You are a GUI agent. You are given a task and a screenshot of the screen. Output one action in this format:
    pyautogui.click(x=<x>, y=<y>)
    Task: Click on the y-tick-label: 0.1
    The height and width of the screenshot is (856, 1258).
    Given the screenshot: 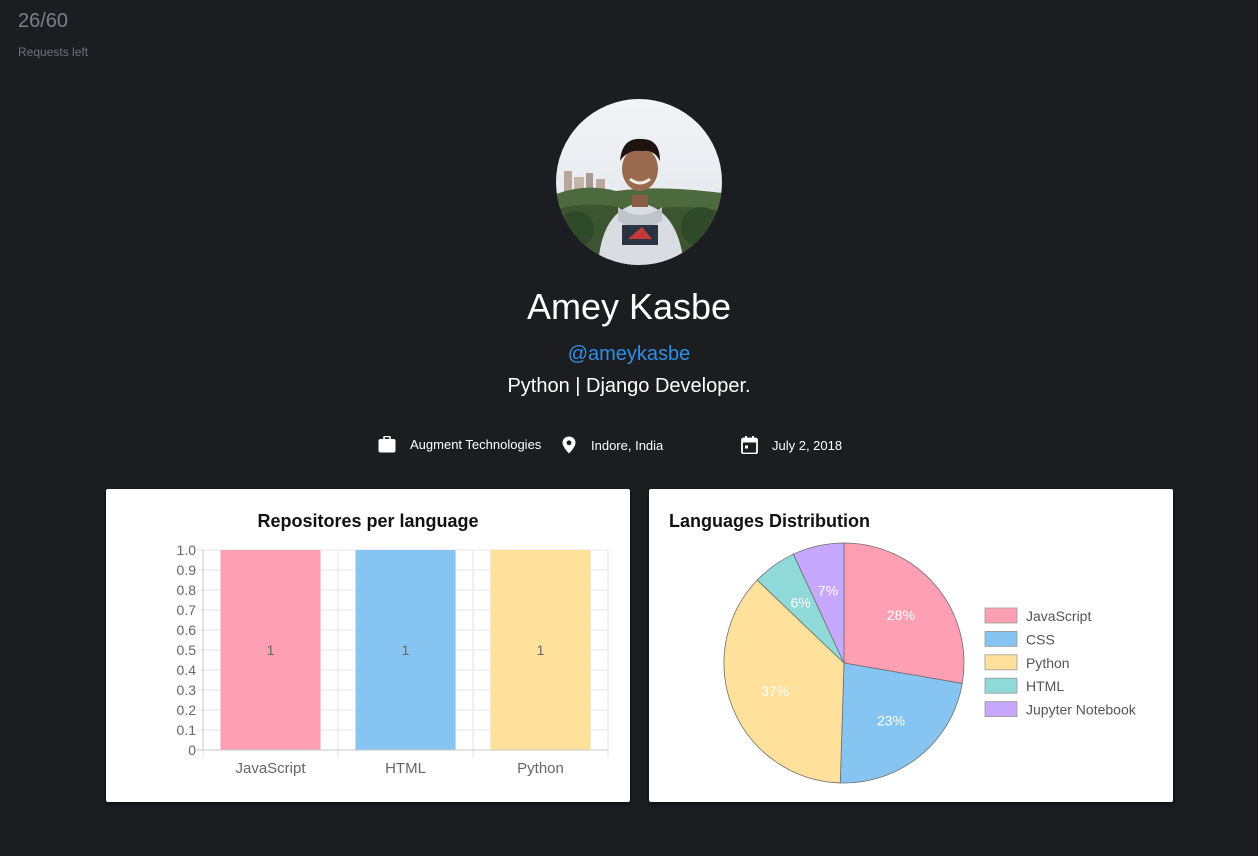 What is the action you would take?
    pyautogui.click(x=187, y=730)
    